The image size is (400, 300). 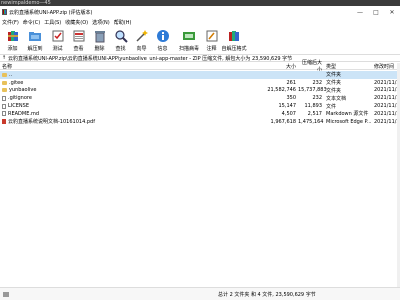 I want to click on toolbar: 添加 解压到 测试 查看 删除 查找 向导 信息 扫描病毒 注释 自解压格式, so click(x=200, y=40).